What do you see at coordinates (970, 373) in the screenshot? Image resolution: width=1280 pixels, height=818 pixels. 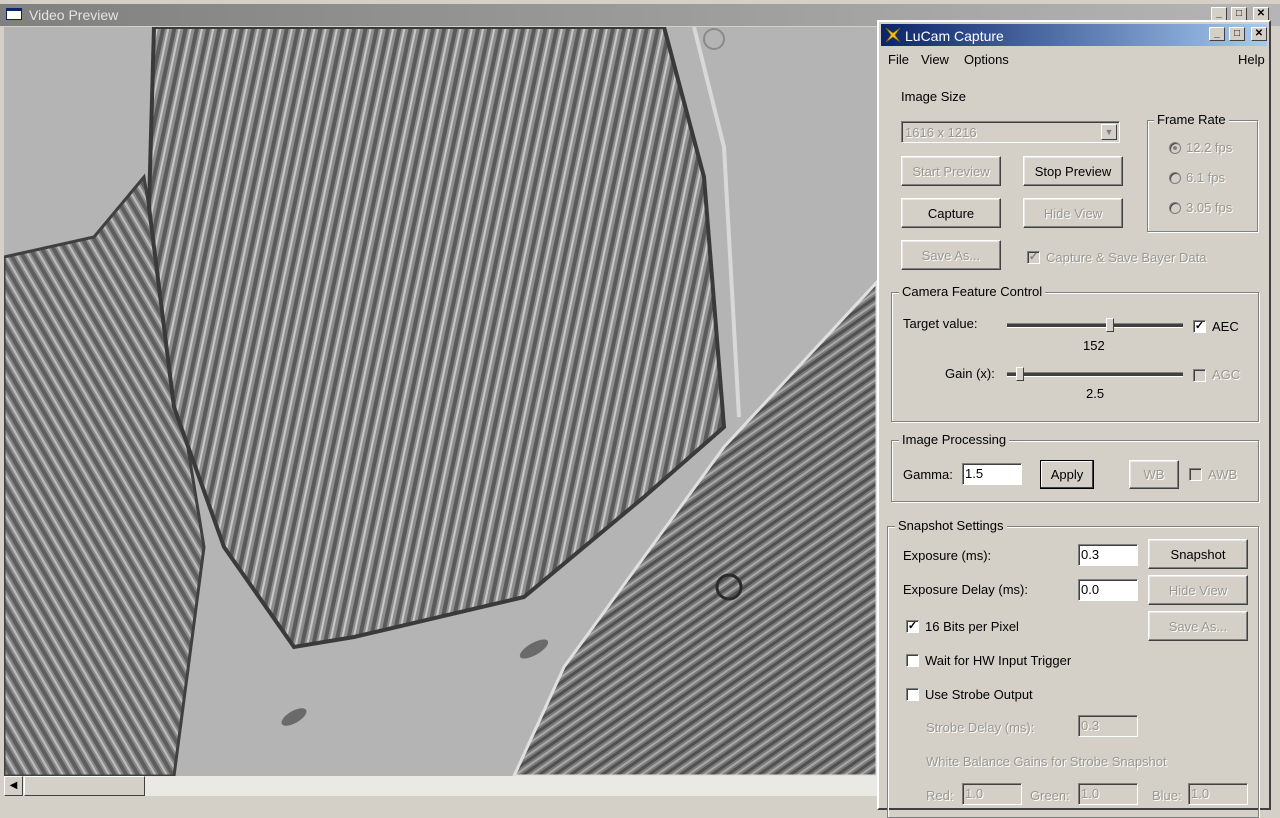 I see `gain-label: Gain (x):` at bounding box center [970, 373].